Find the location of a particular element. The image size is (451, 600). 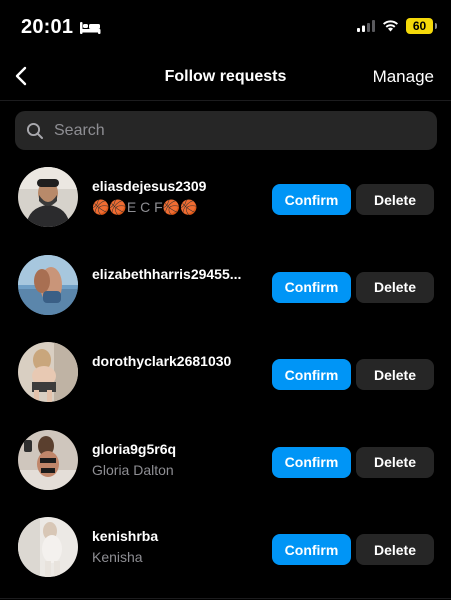

search-icon is located at coordinates (35, 131).